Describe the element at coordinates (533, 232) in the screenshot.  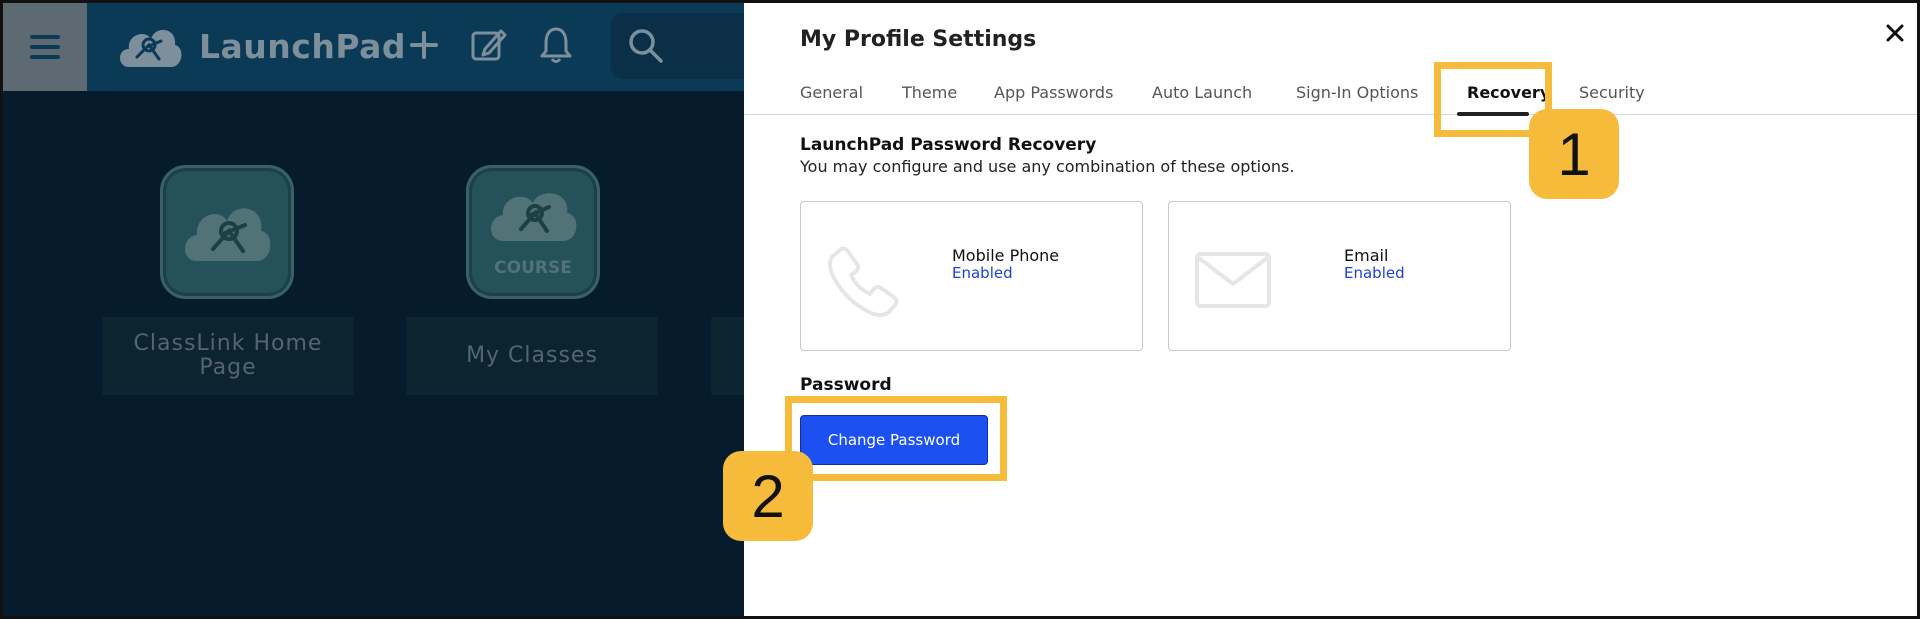
I see `app-tile-my-classes: COURSE` at that location.